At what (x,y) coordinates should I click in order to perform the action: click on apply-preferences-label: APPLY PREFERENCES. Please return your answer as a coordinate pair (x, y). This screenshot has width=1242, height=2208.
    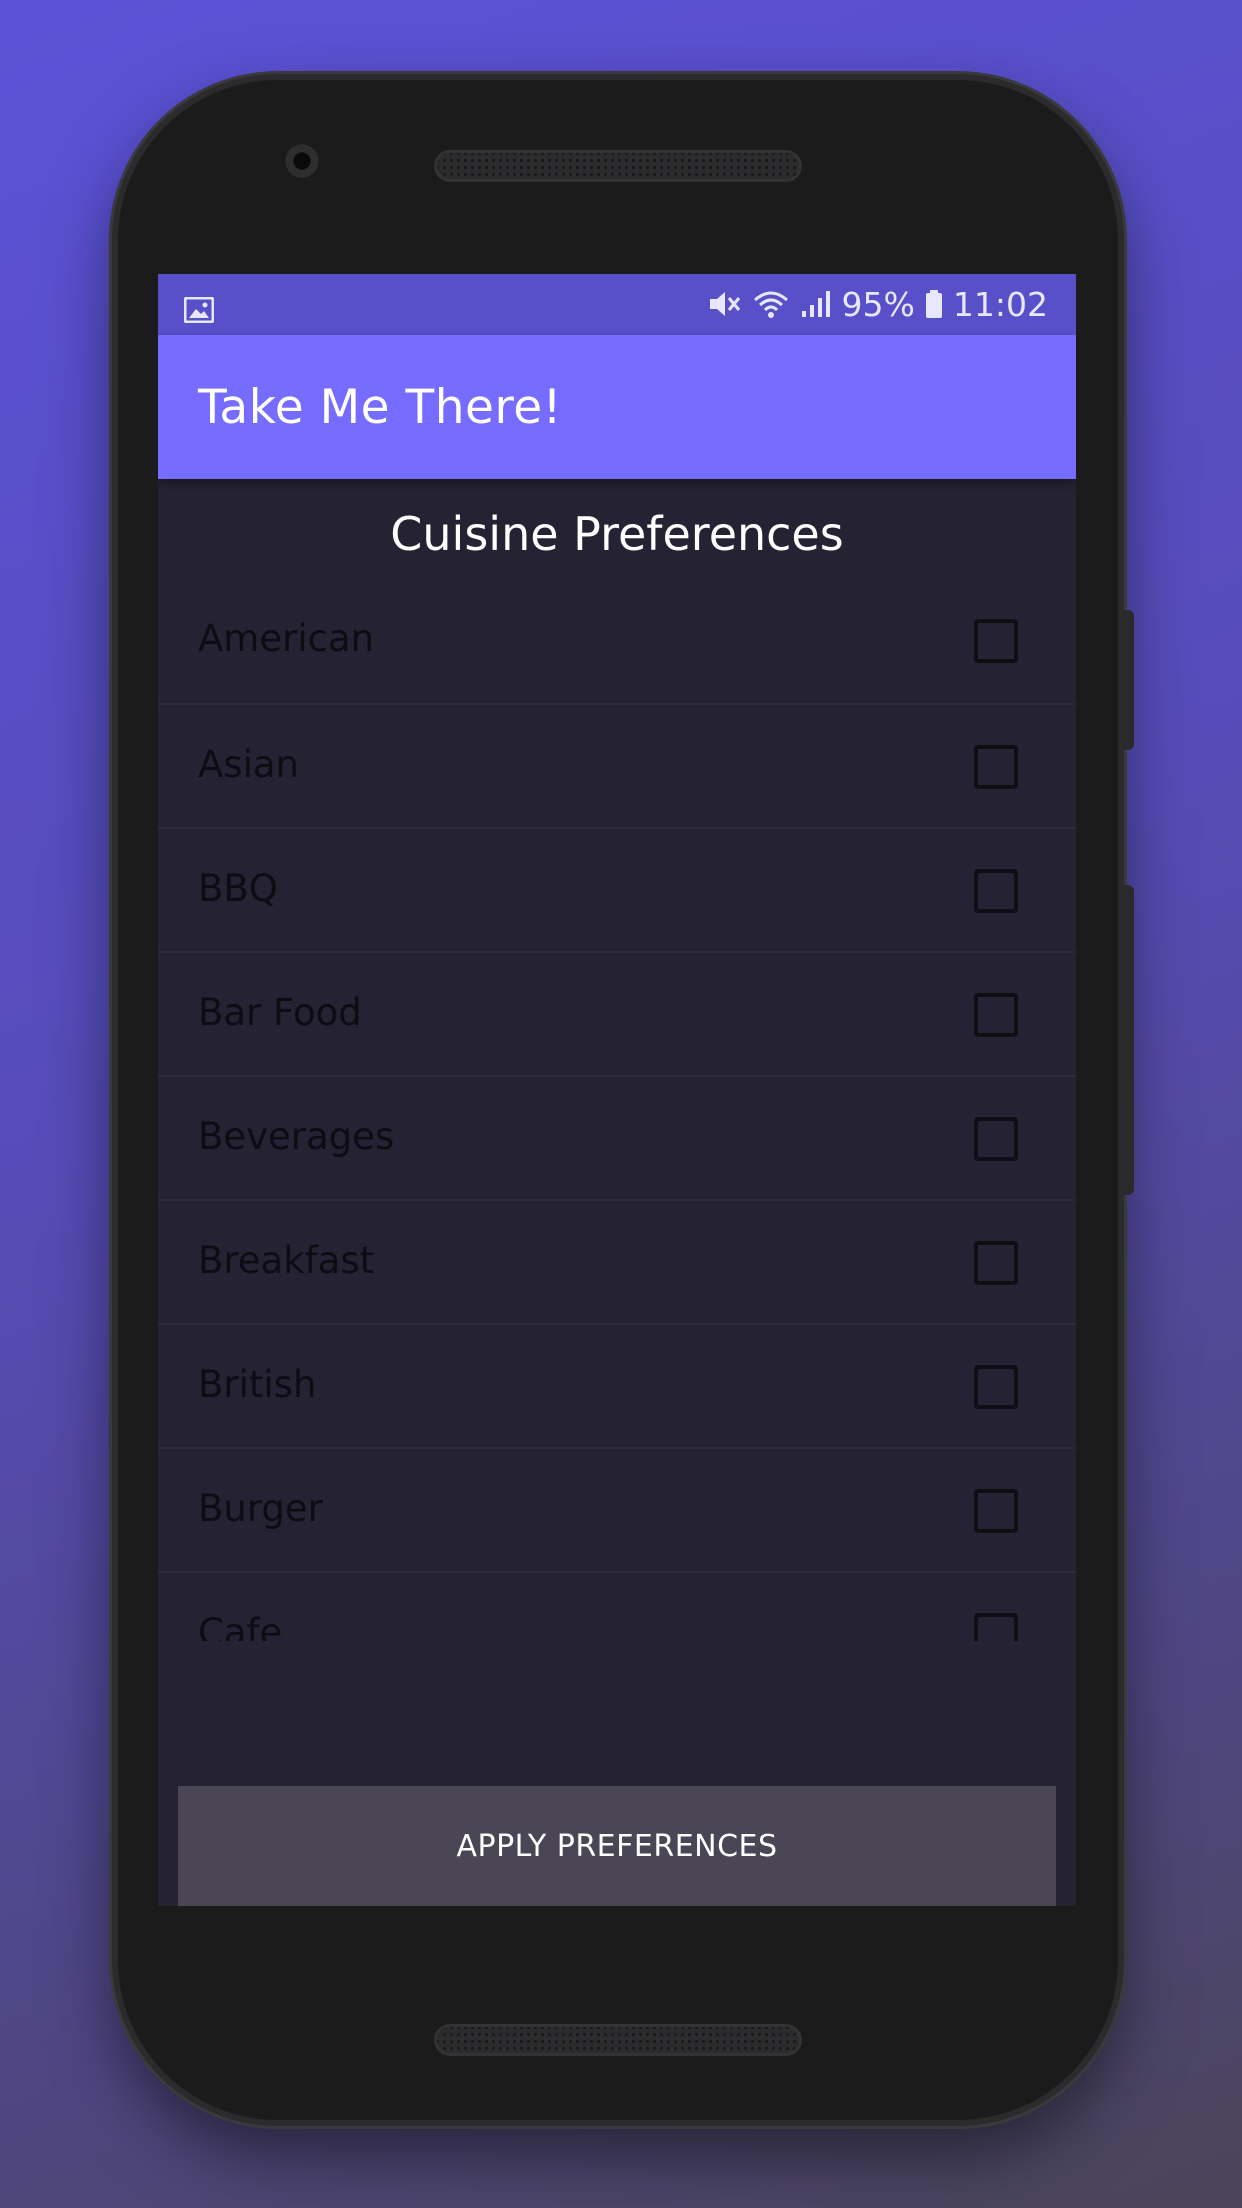
    Looking at the image, I should click on (617, 1846).